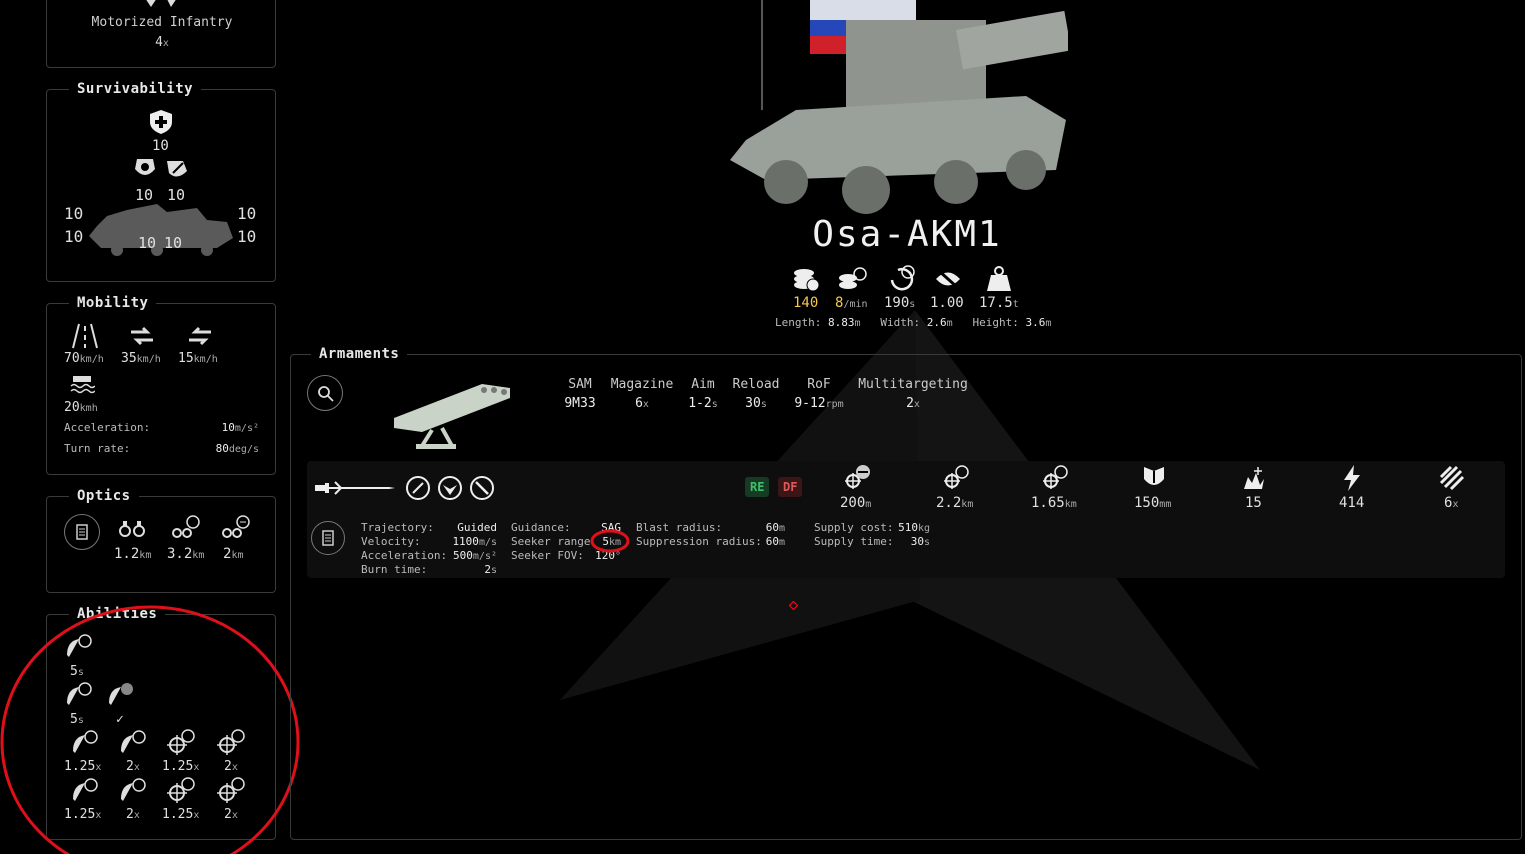 This screenshot has height=854, width=1525. Describe the element at coordinates (247, 213) in the screenshot. I see `surv-rear-top: 10` at that location.